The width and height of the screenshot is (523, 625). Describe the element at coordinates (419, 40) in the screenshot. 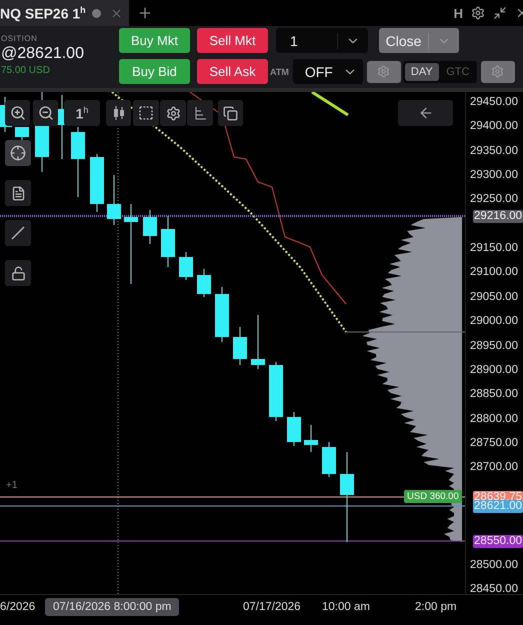

I see `close-position-button: Close` at that location.